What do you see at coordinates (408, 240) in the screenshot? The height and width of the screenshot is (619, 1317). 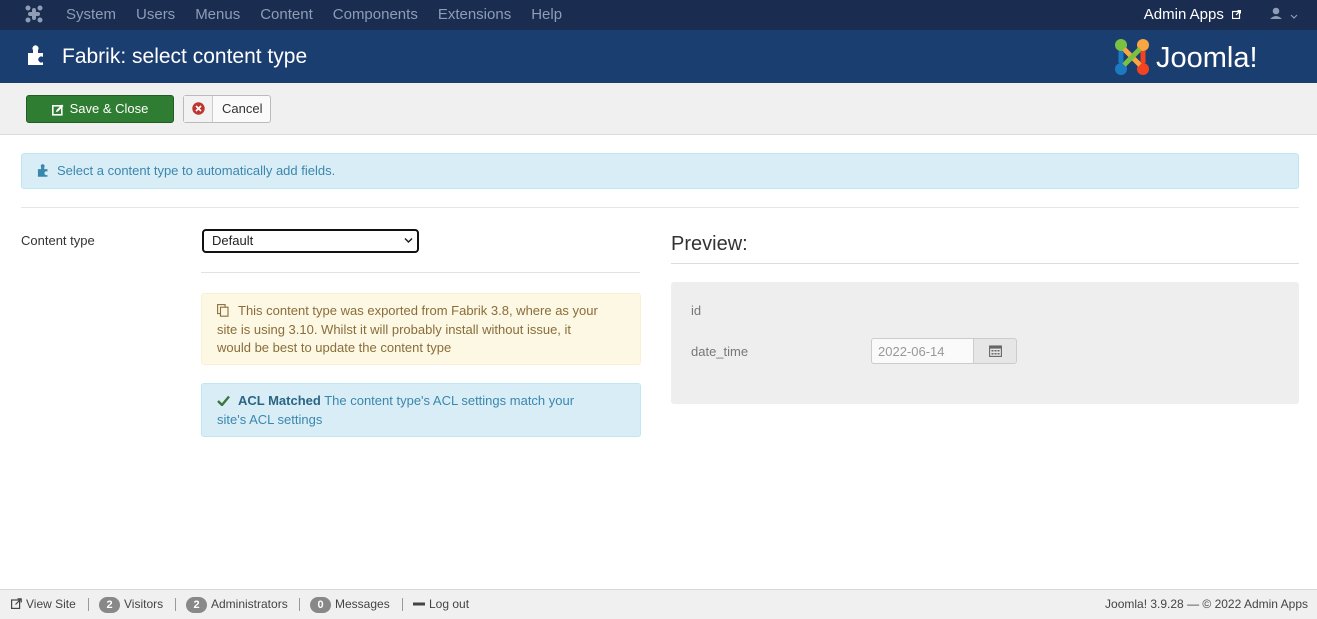 I see `chevron-down-icon` at bounding box center [408, 240].